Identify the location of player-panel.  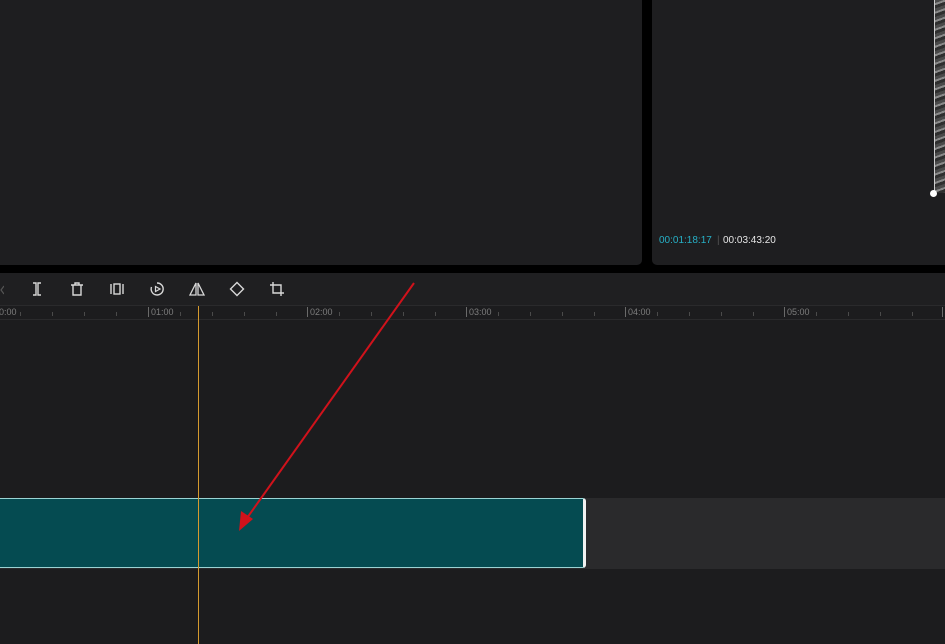
(798, 132).